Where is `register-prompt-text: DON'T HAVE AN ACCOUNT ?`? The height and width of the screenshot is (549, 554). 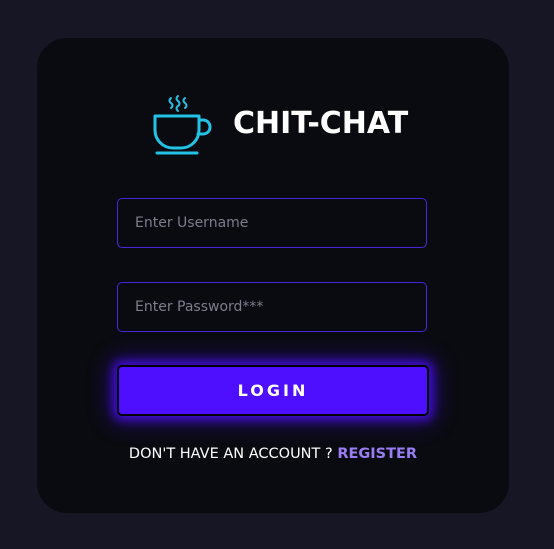 register-prompt-text: DON'T HAVE AN ACCOUNT ? is located at coordinates (233, 454).